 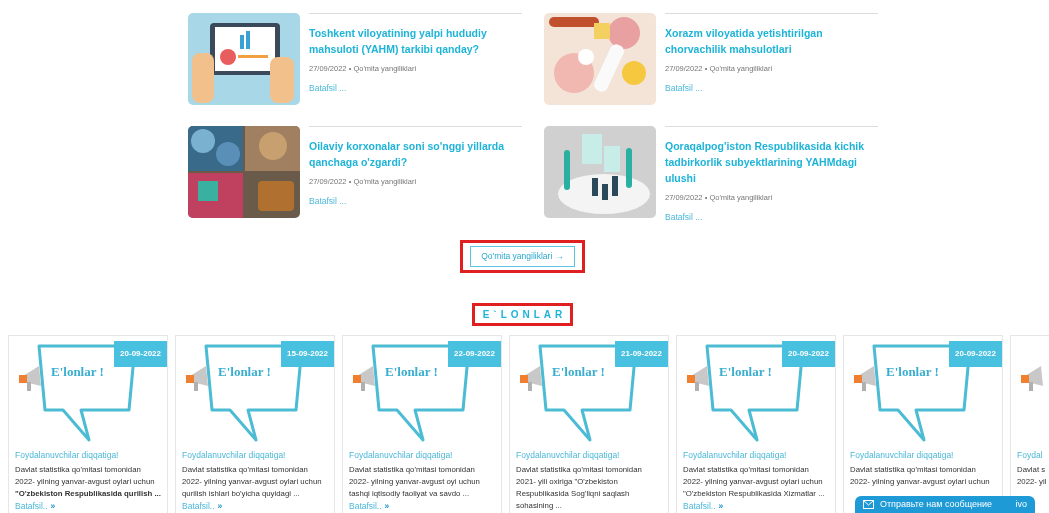 What do you see at coordinates (415, 41) in the screenshot?
I see `news-title: Toshkent viloyatining yalpi hududiy mahsuloti (YAHM) tarkibi qanday?` at bounding box center [415, 41].